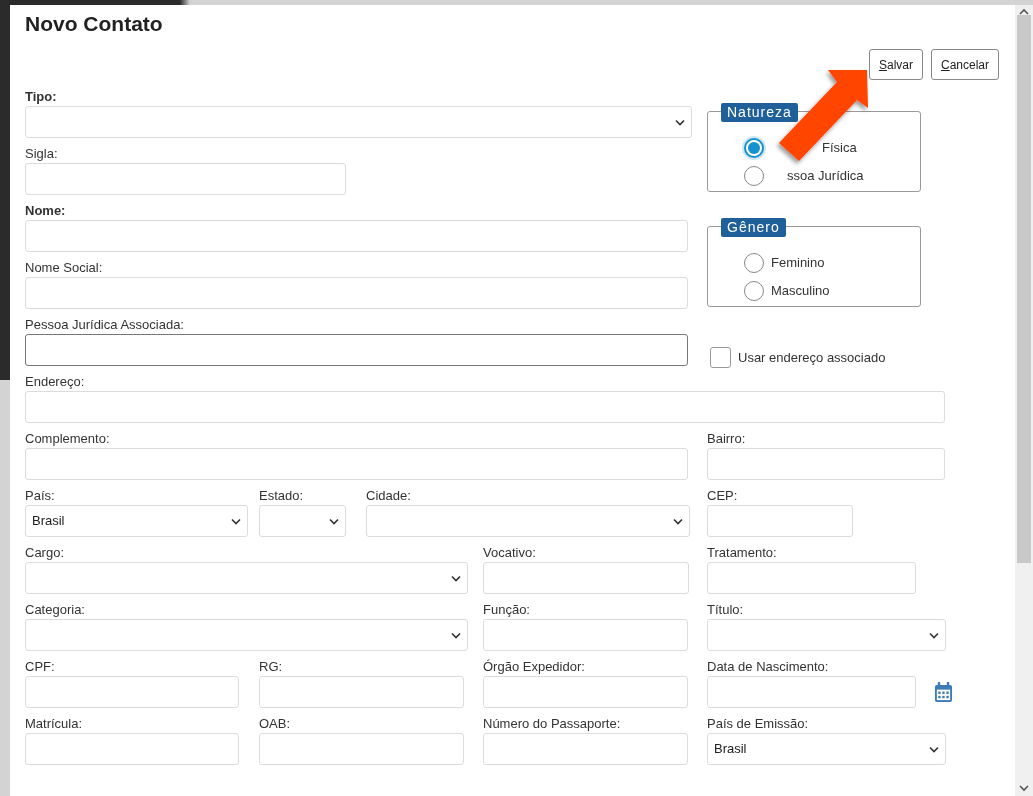 This screenshot has height=796, width=1033. What do you see at coordinates (94, 24) in the screenshot?
I see `dialog-title: Novo Contato` at bounding box center [94, 24].